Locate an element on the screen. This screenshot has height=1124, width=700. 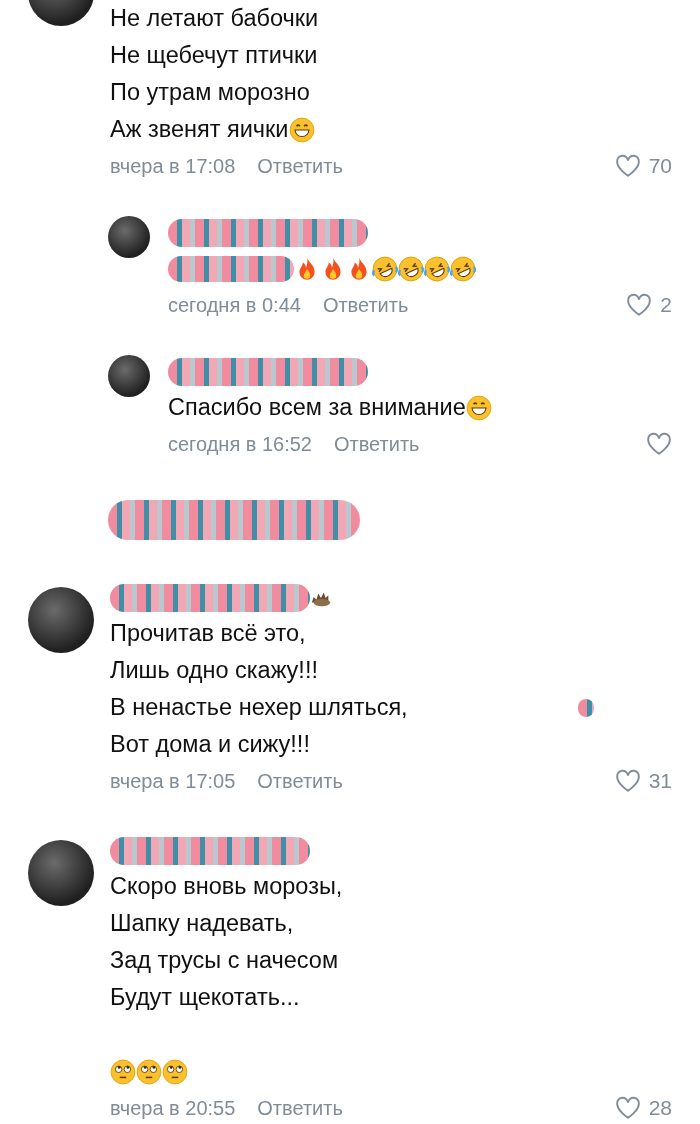
comment-text: Прочитав всё это, is located at coordinates (208, 633).